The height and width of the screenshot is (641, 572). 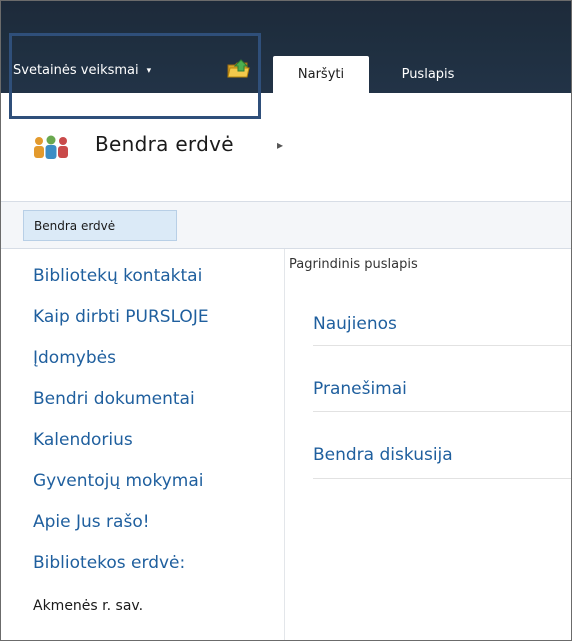 I want to click on chevron-right-icon: ▸, so click(x=280, y=145).